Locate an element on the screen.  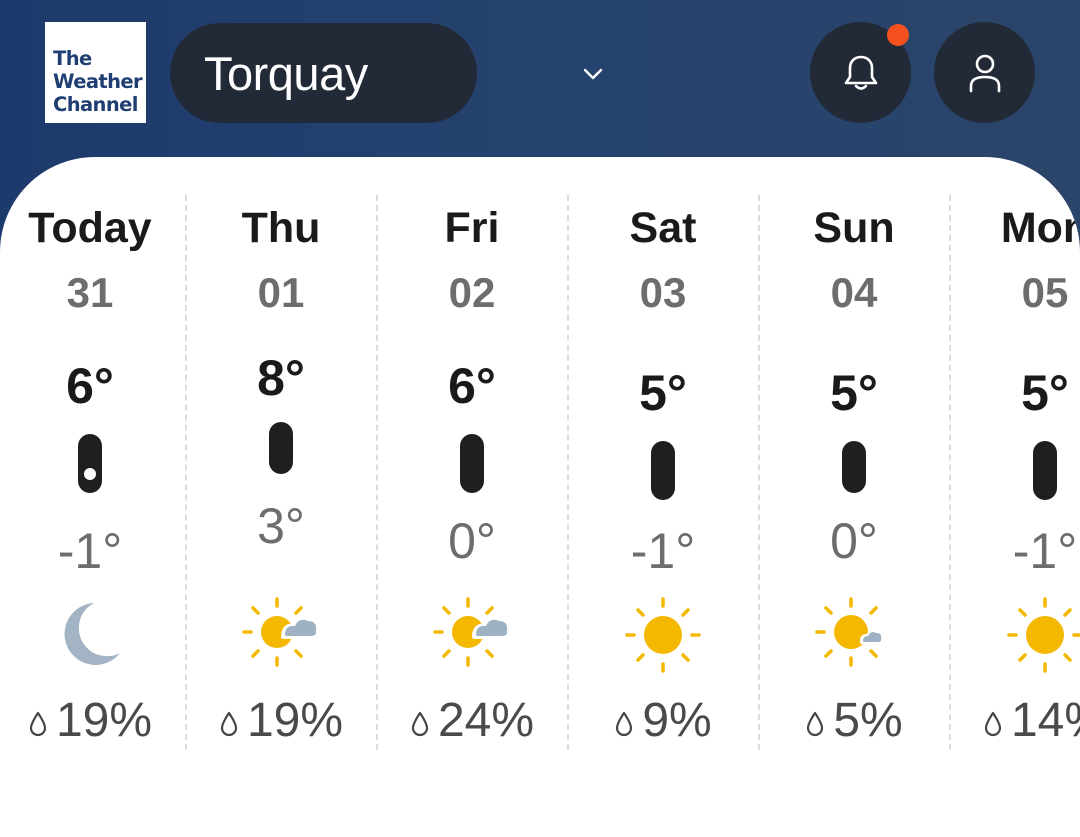
logo-text-line-2: Weather is located at coordinates (98, 81).